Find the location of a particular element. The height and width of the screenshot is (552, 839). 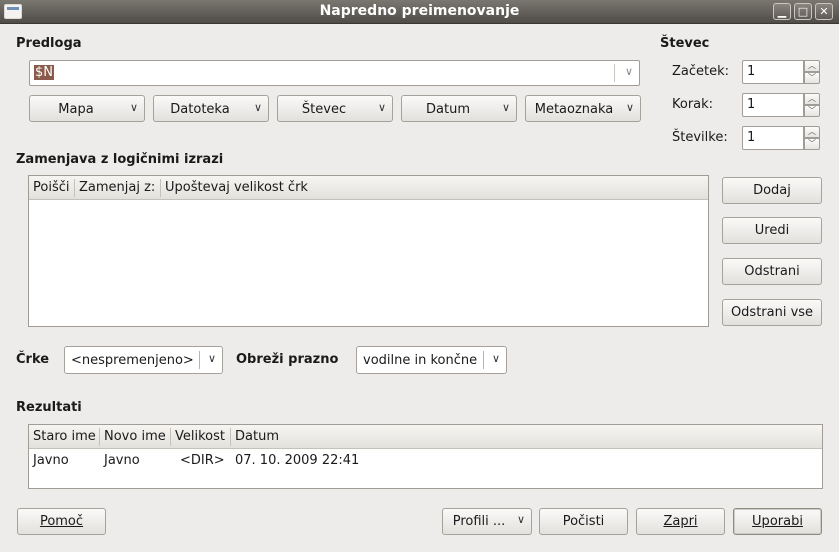

combo-separator is located at coordinates (614, 73).